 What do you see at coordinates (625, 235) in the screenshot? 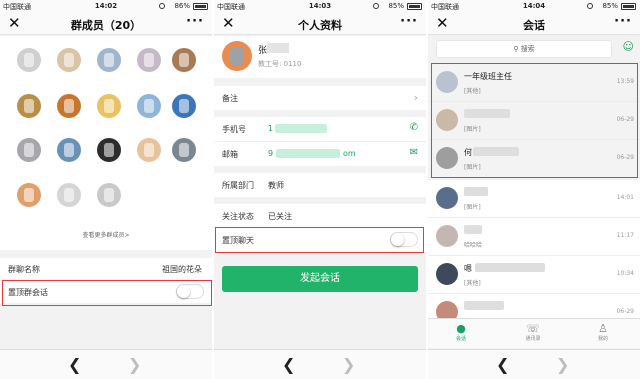
I see `chat-time: 11:17` at bounding box center [625, 235].